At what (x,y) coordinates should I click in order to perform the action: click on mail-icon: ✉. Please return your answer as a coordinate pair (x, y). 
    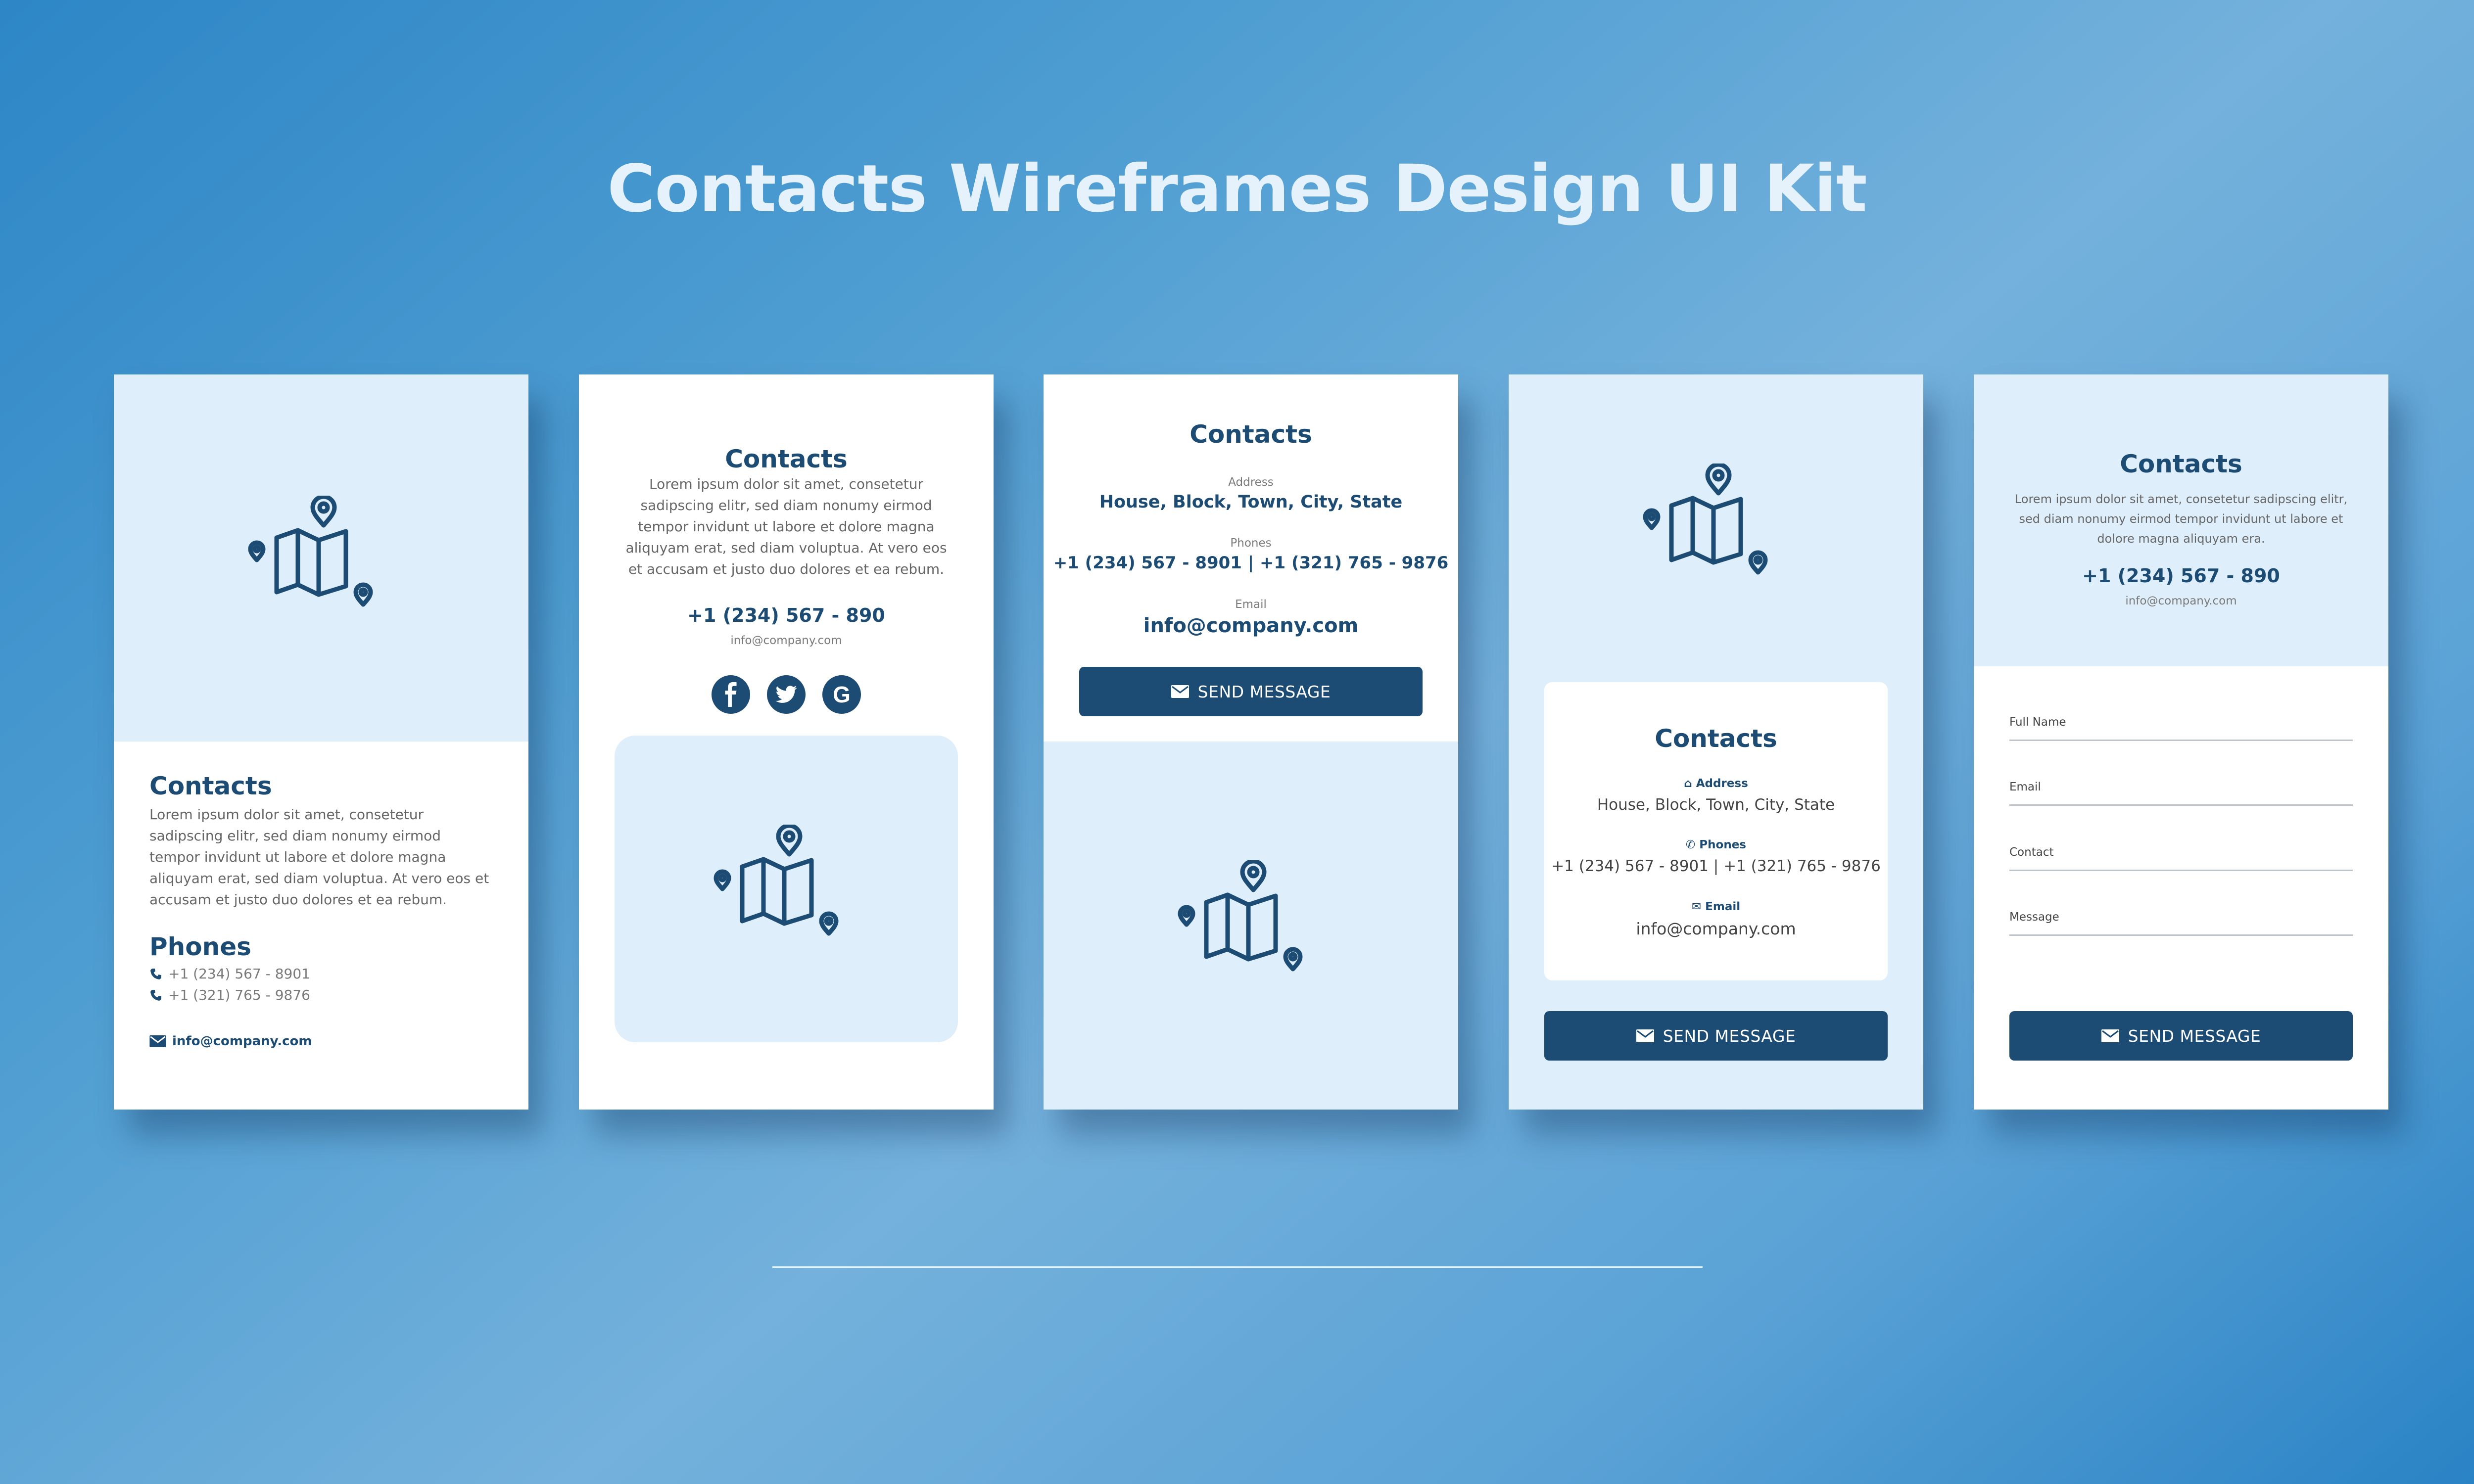
    Looking at the image, I should click on (1697, 906).